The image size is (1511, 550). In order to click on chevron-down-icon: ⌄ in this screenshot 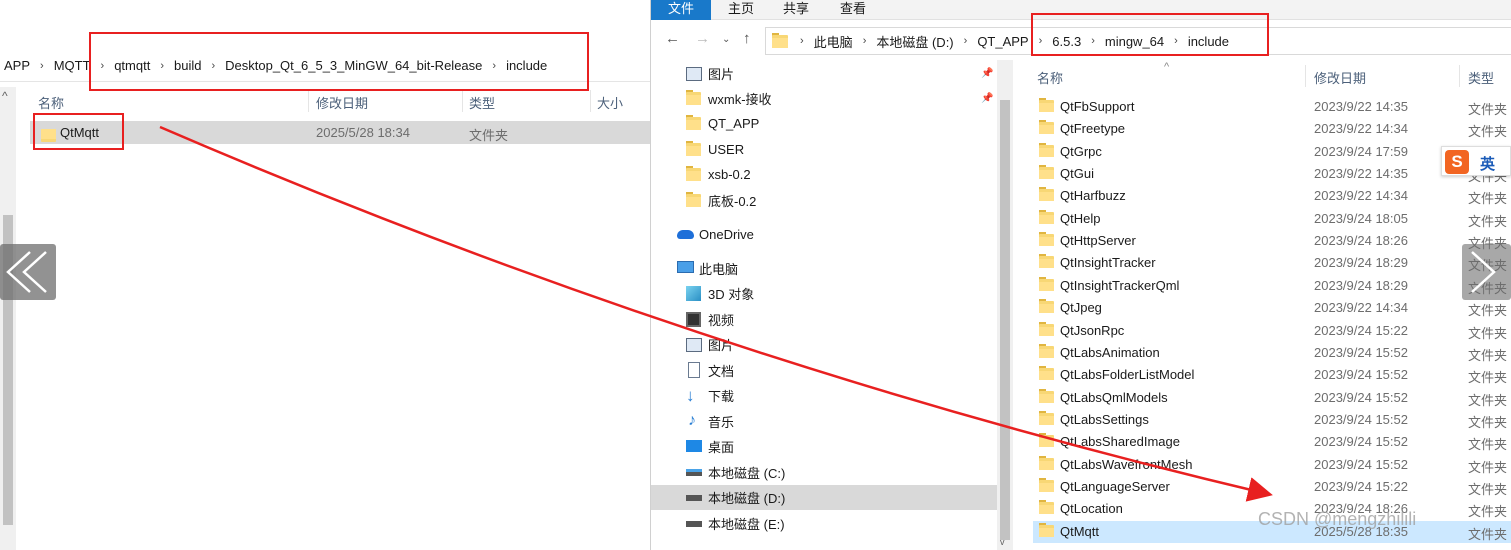, I will do `click(726, 39)`.